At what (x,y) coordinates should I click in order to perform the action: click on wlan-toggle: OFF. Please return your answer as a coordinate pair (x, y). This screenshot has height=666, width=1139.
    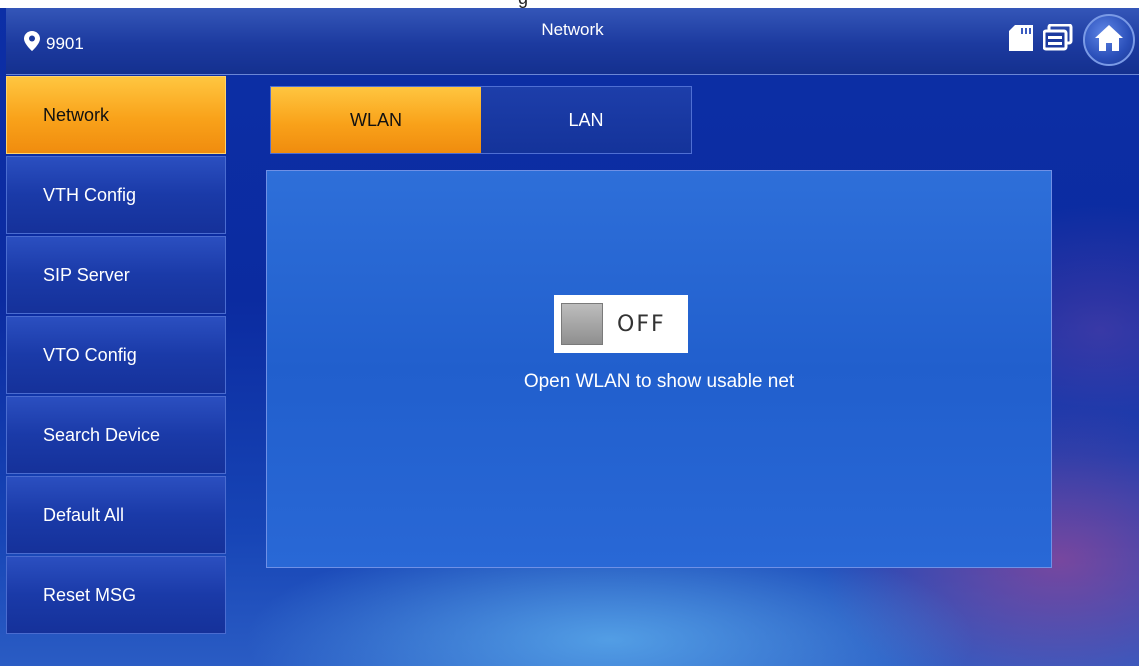
    Looking at the image, I should click on (621, 324).